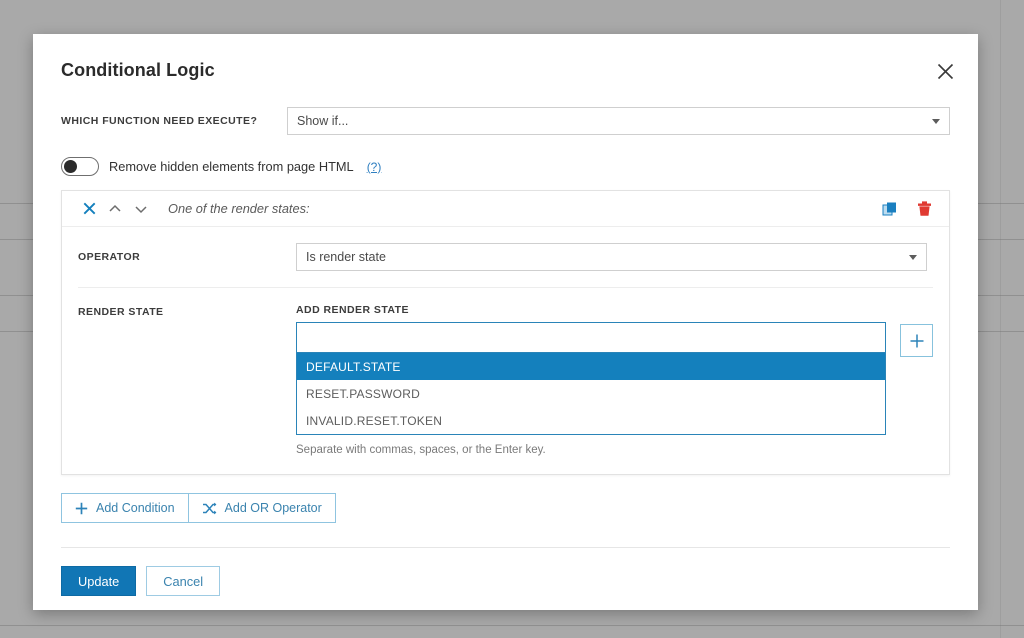  What do you see at coordinates (352, 310) in the screenshot?
I see `add-render-state-label: ADD RENDER STATE` at bounding box center [352, 310].